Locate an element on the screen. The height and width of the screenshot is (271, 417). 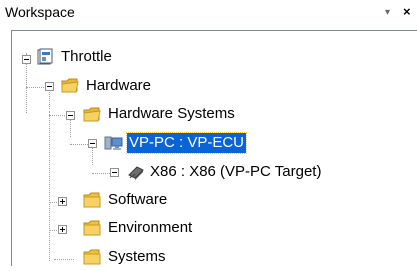
collapse-toggle-hardware-systems is located at coordinates (70, 115).